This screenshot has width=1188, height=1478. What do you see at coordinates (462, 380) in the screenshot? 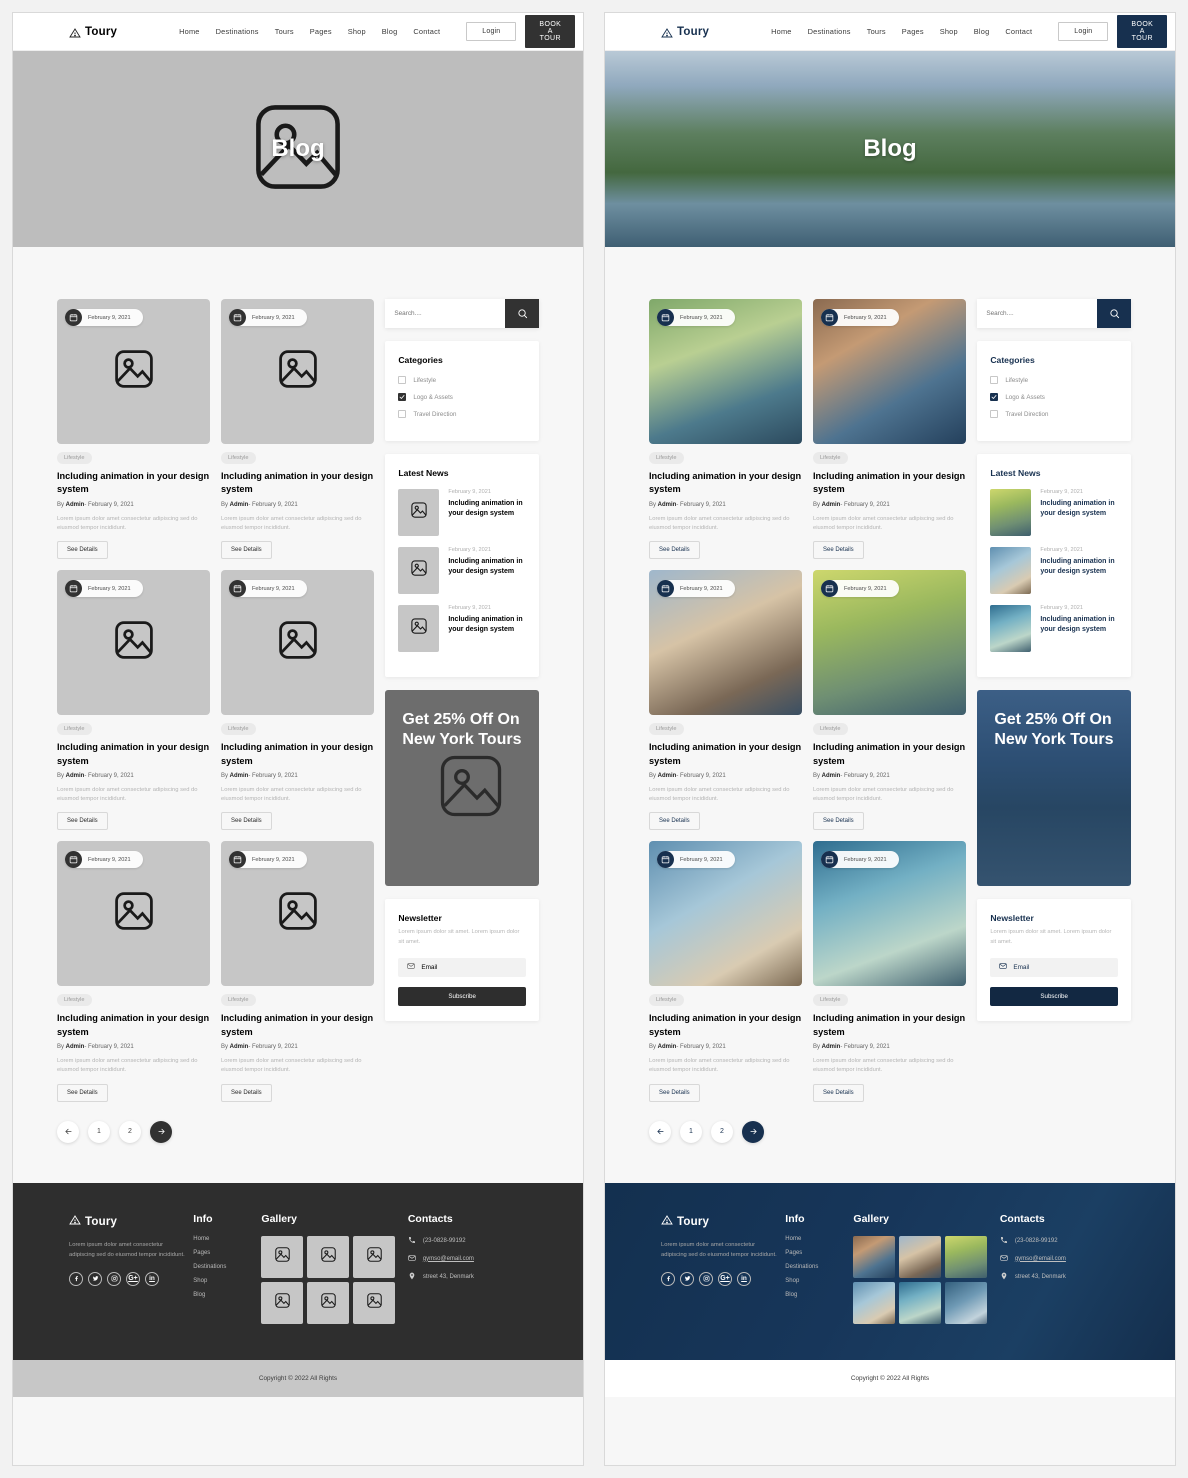
I see `category-row: Lifestyle` at bounding box center [462, 380].